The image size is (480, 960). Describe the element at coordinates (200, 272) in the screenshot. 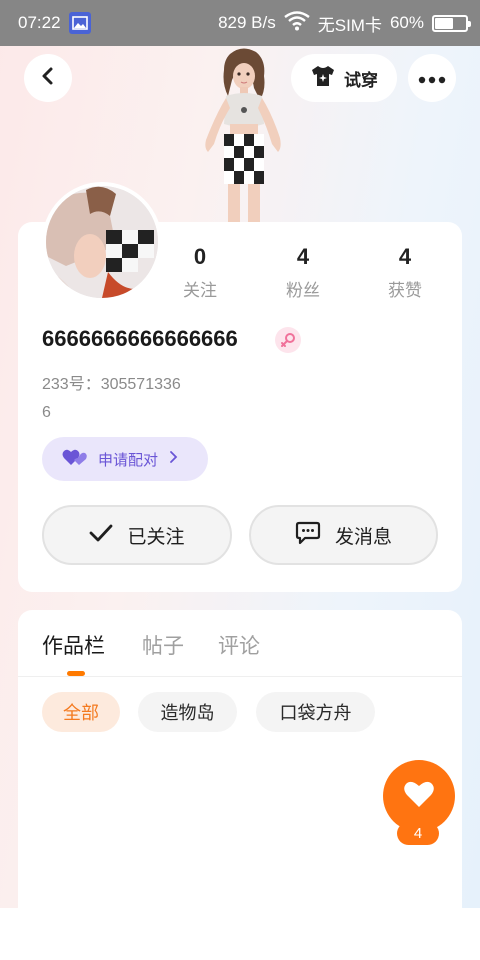

I see `stat-following: 0 关注` at that location.